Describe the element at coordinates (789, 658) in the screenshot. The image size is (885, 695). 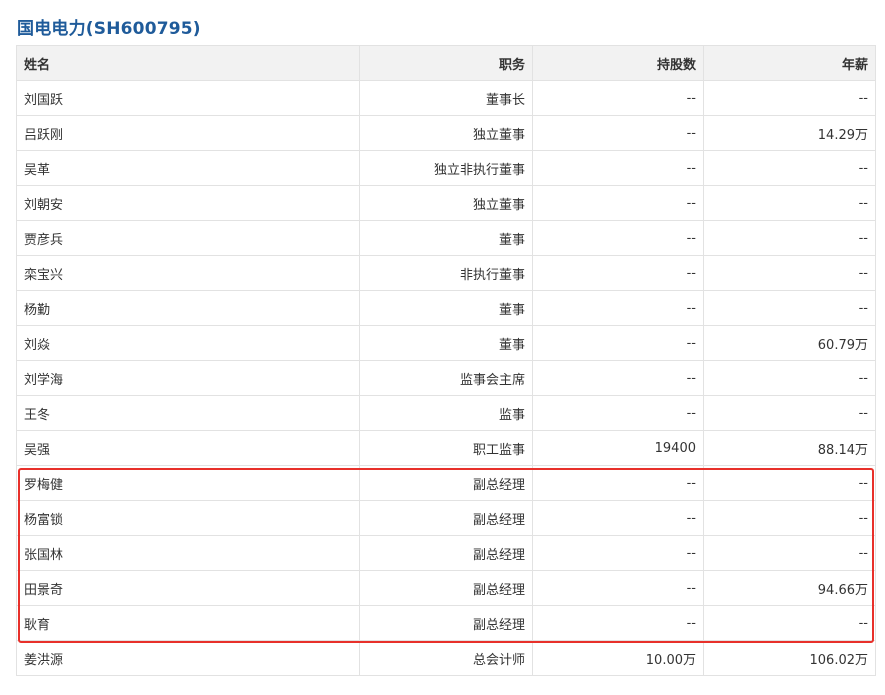
I see `cell-salary: 106.02万` at that location.